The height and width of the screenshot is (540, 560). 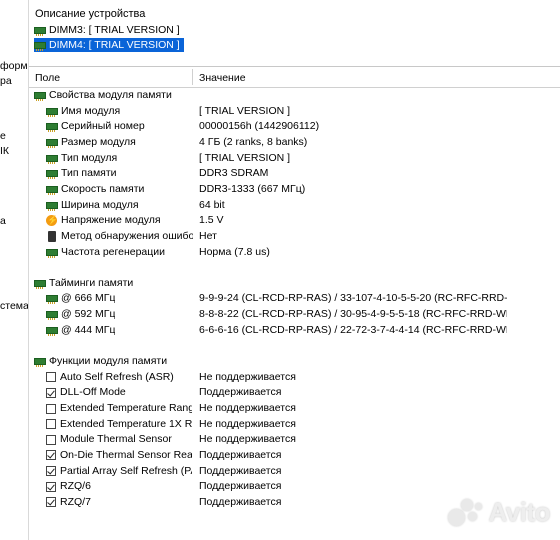 What do you see at coordinates (116, 439) in the screenshot?
I see `property-field: Module Thermal Sensor` at bounding box center [116, 439].